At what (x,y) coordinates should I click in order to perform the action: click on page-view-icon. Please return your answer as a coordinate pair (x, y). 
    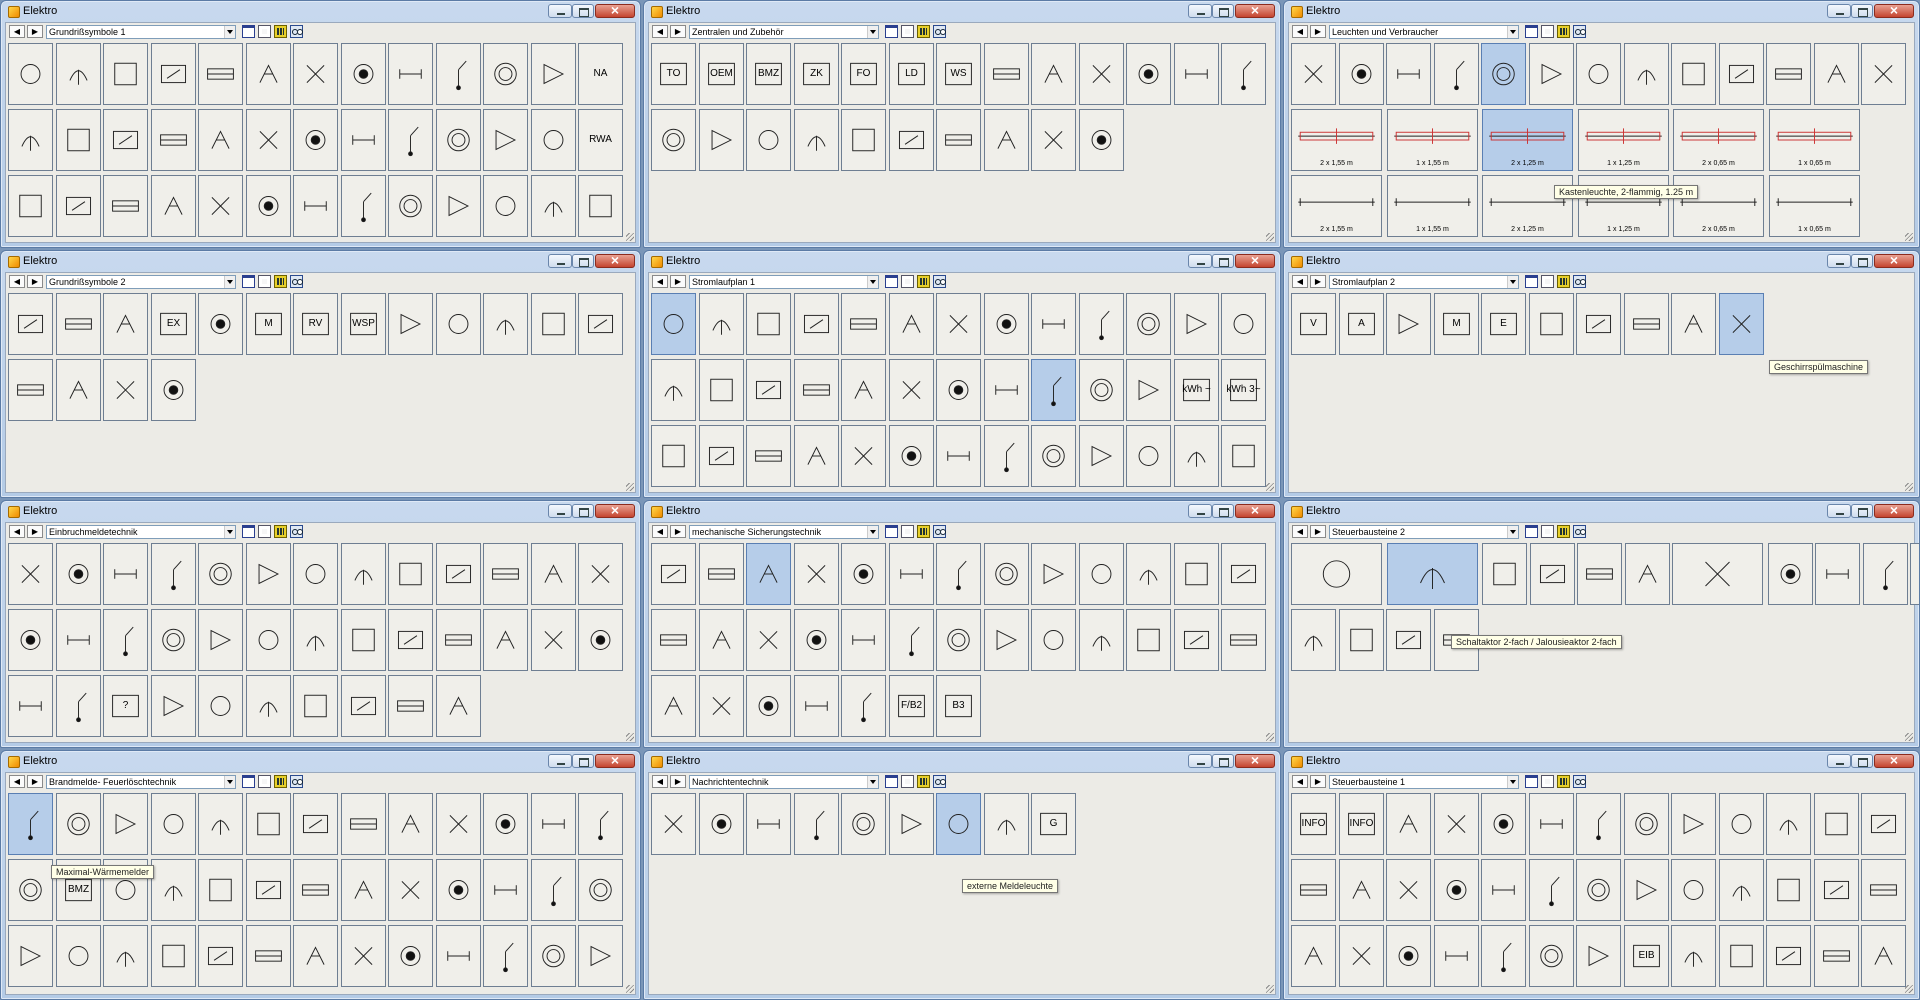
    Looking at the image, I should click on (907, 531).